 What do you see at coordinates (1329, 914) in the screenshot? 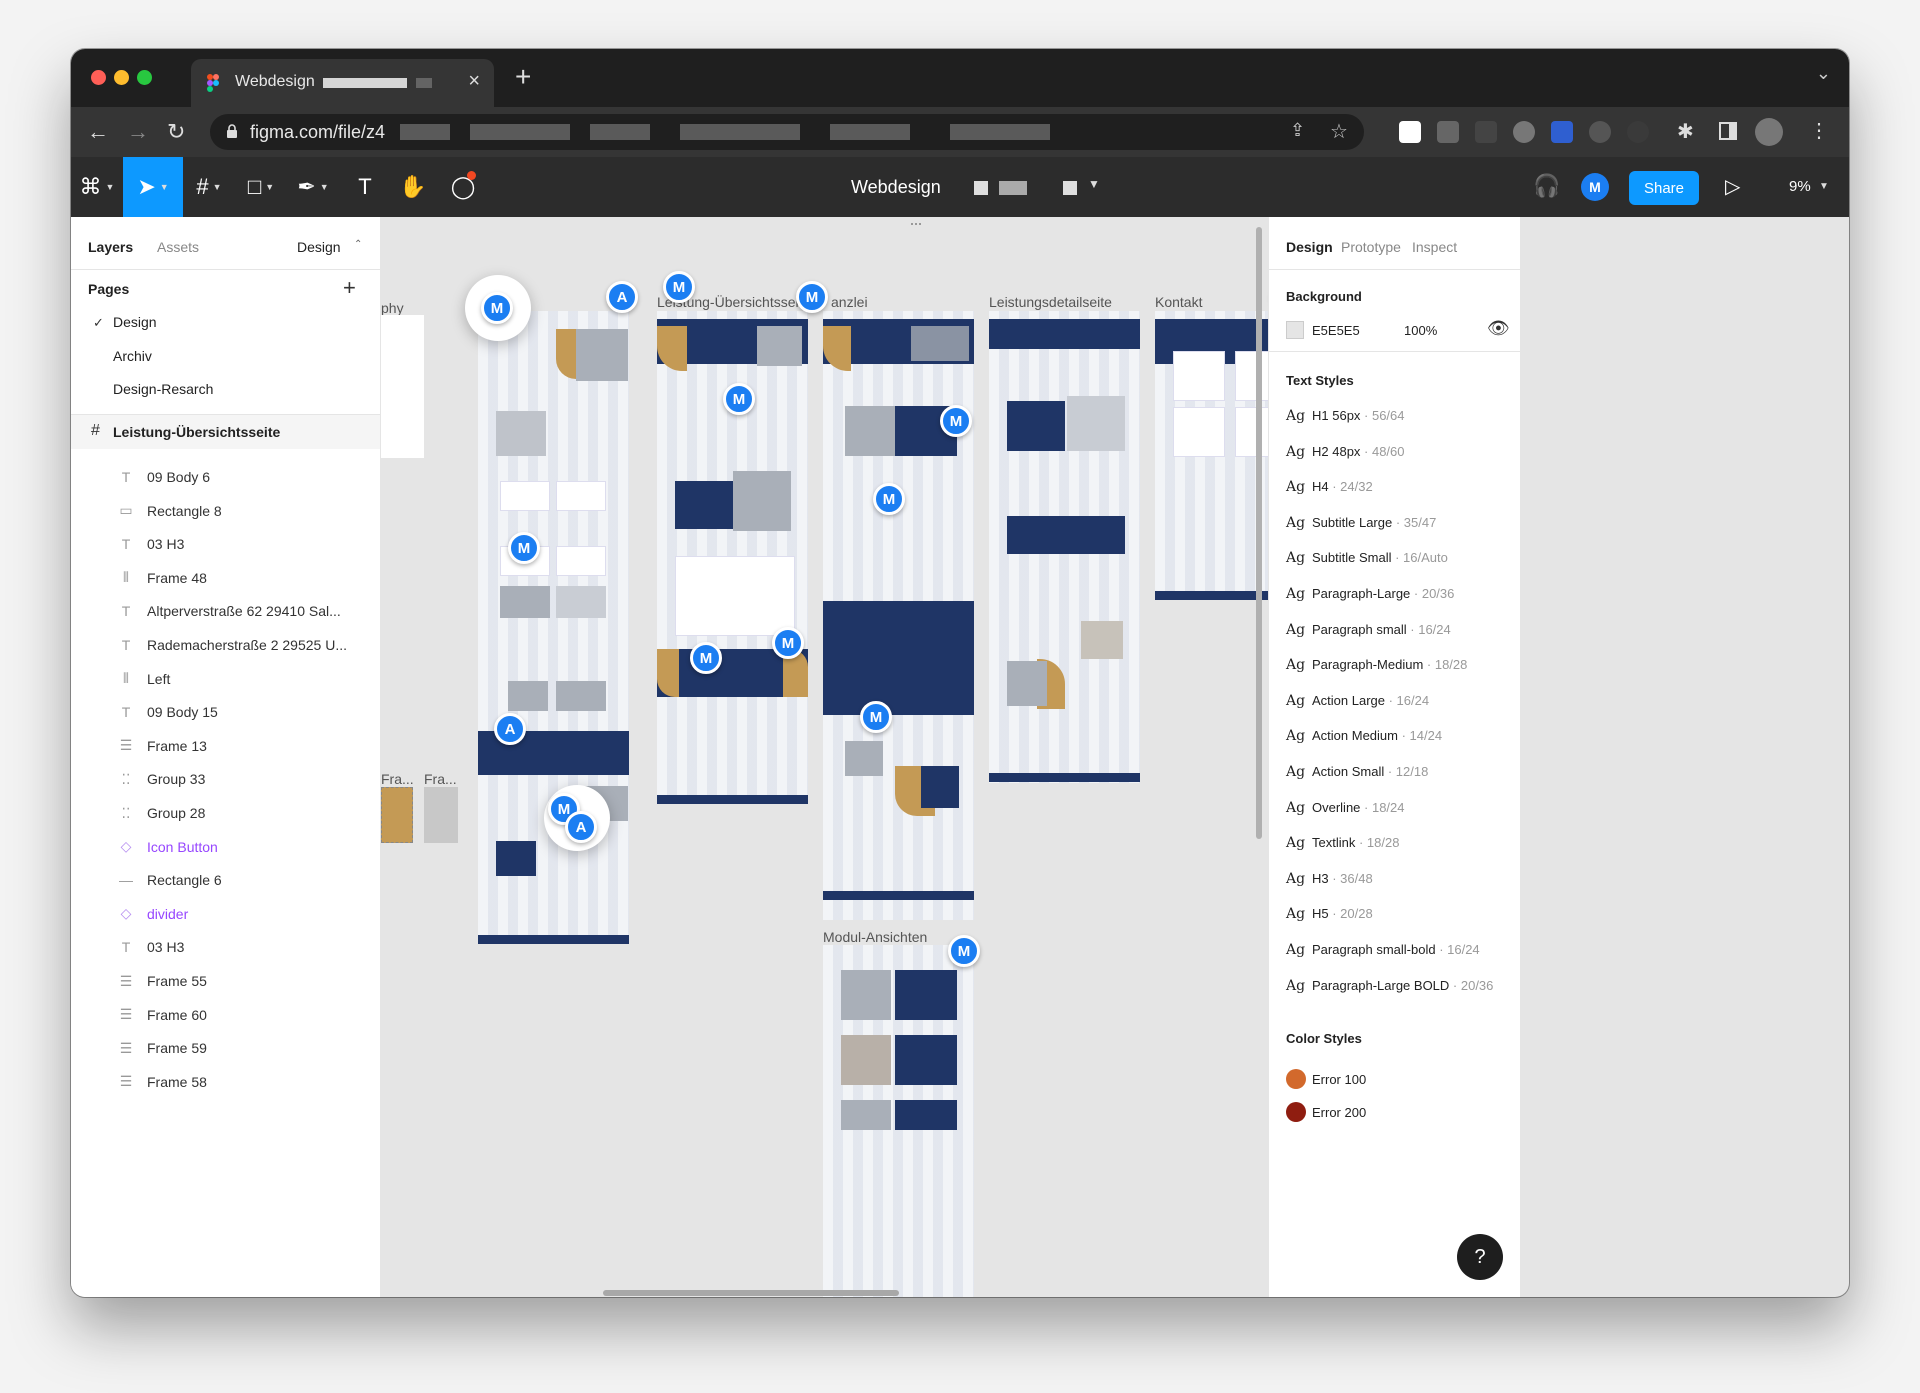
I see `text-style-row: Ag H5 · 20/28` at bounding box center [1329, 914].